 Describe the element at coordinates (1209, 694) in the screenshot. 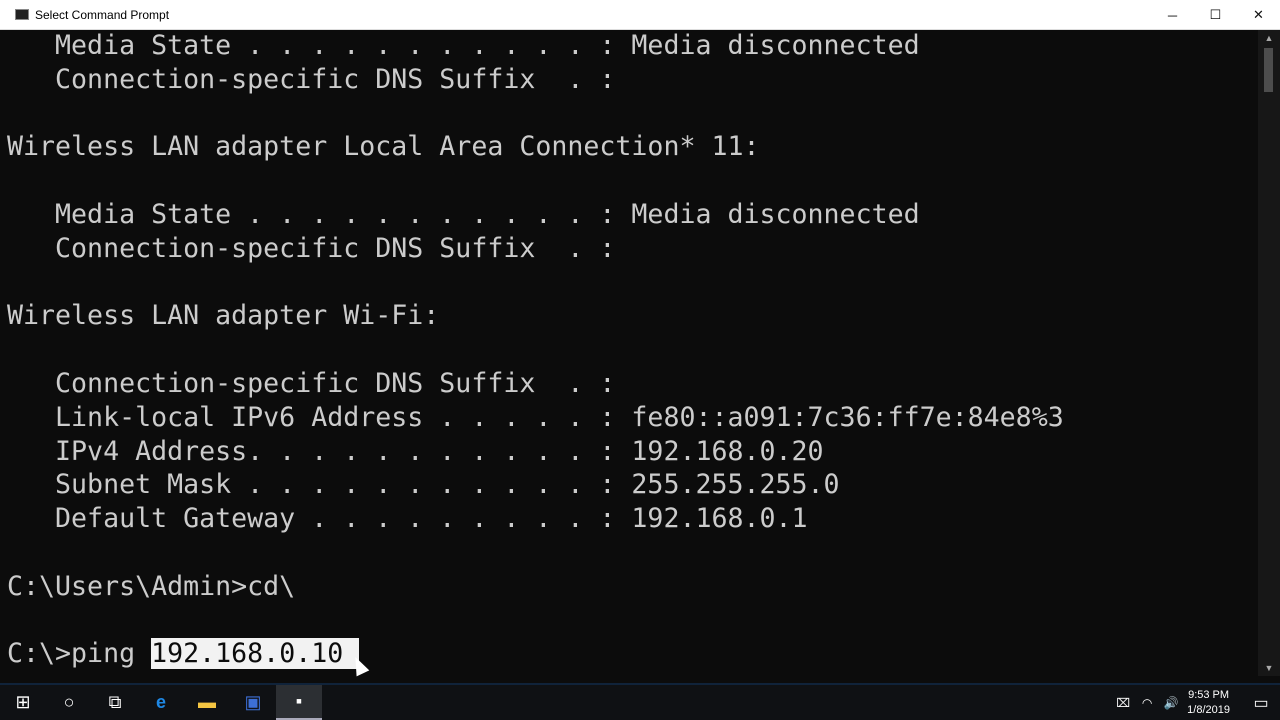

I see `time: 9:53 PM` at that location.